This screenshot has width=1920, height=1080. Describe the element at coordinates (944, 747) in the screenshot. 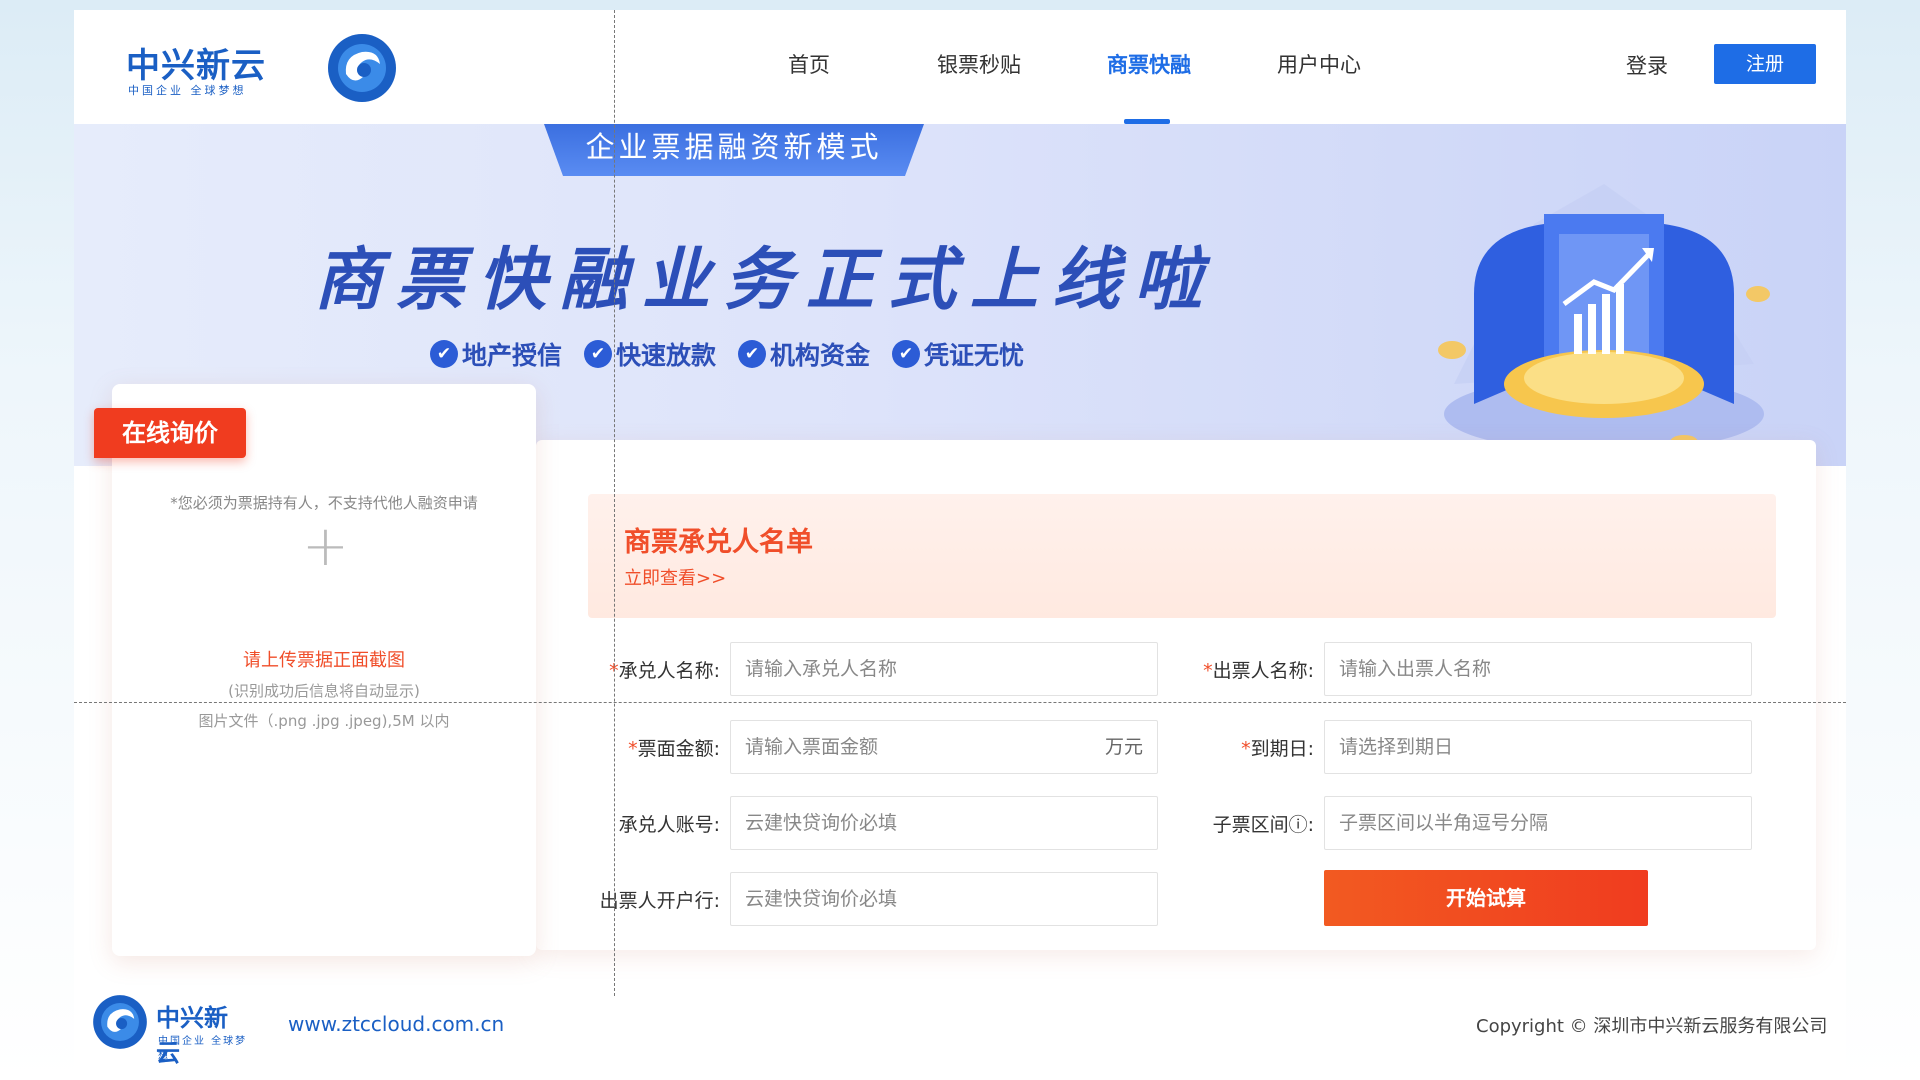

I see `face-amount-input: 请输入票面金额 万元` at that location.